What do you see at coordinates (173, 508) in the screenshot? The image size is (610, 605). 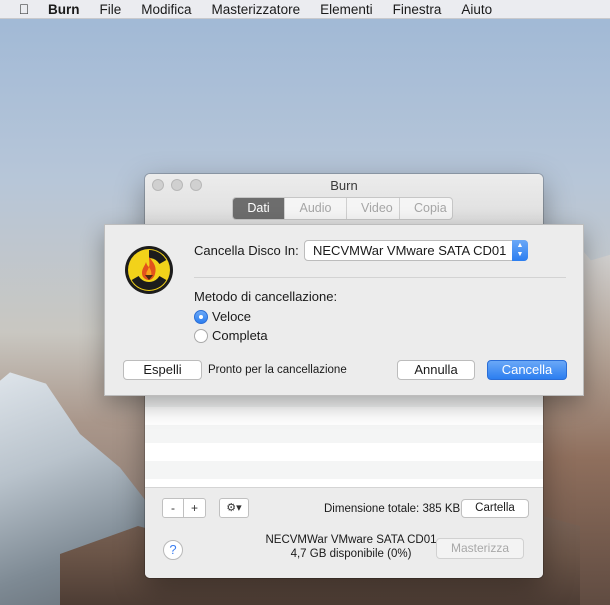 I see `remove-item-button: -` at bounding box center [173, 508].